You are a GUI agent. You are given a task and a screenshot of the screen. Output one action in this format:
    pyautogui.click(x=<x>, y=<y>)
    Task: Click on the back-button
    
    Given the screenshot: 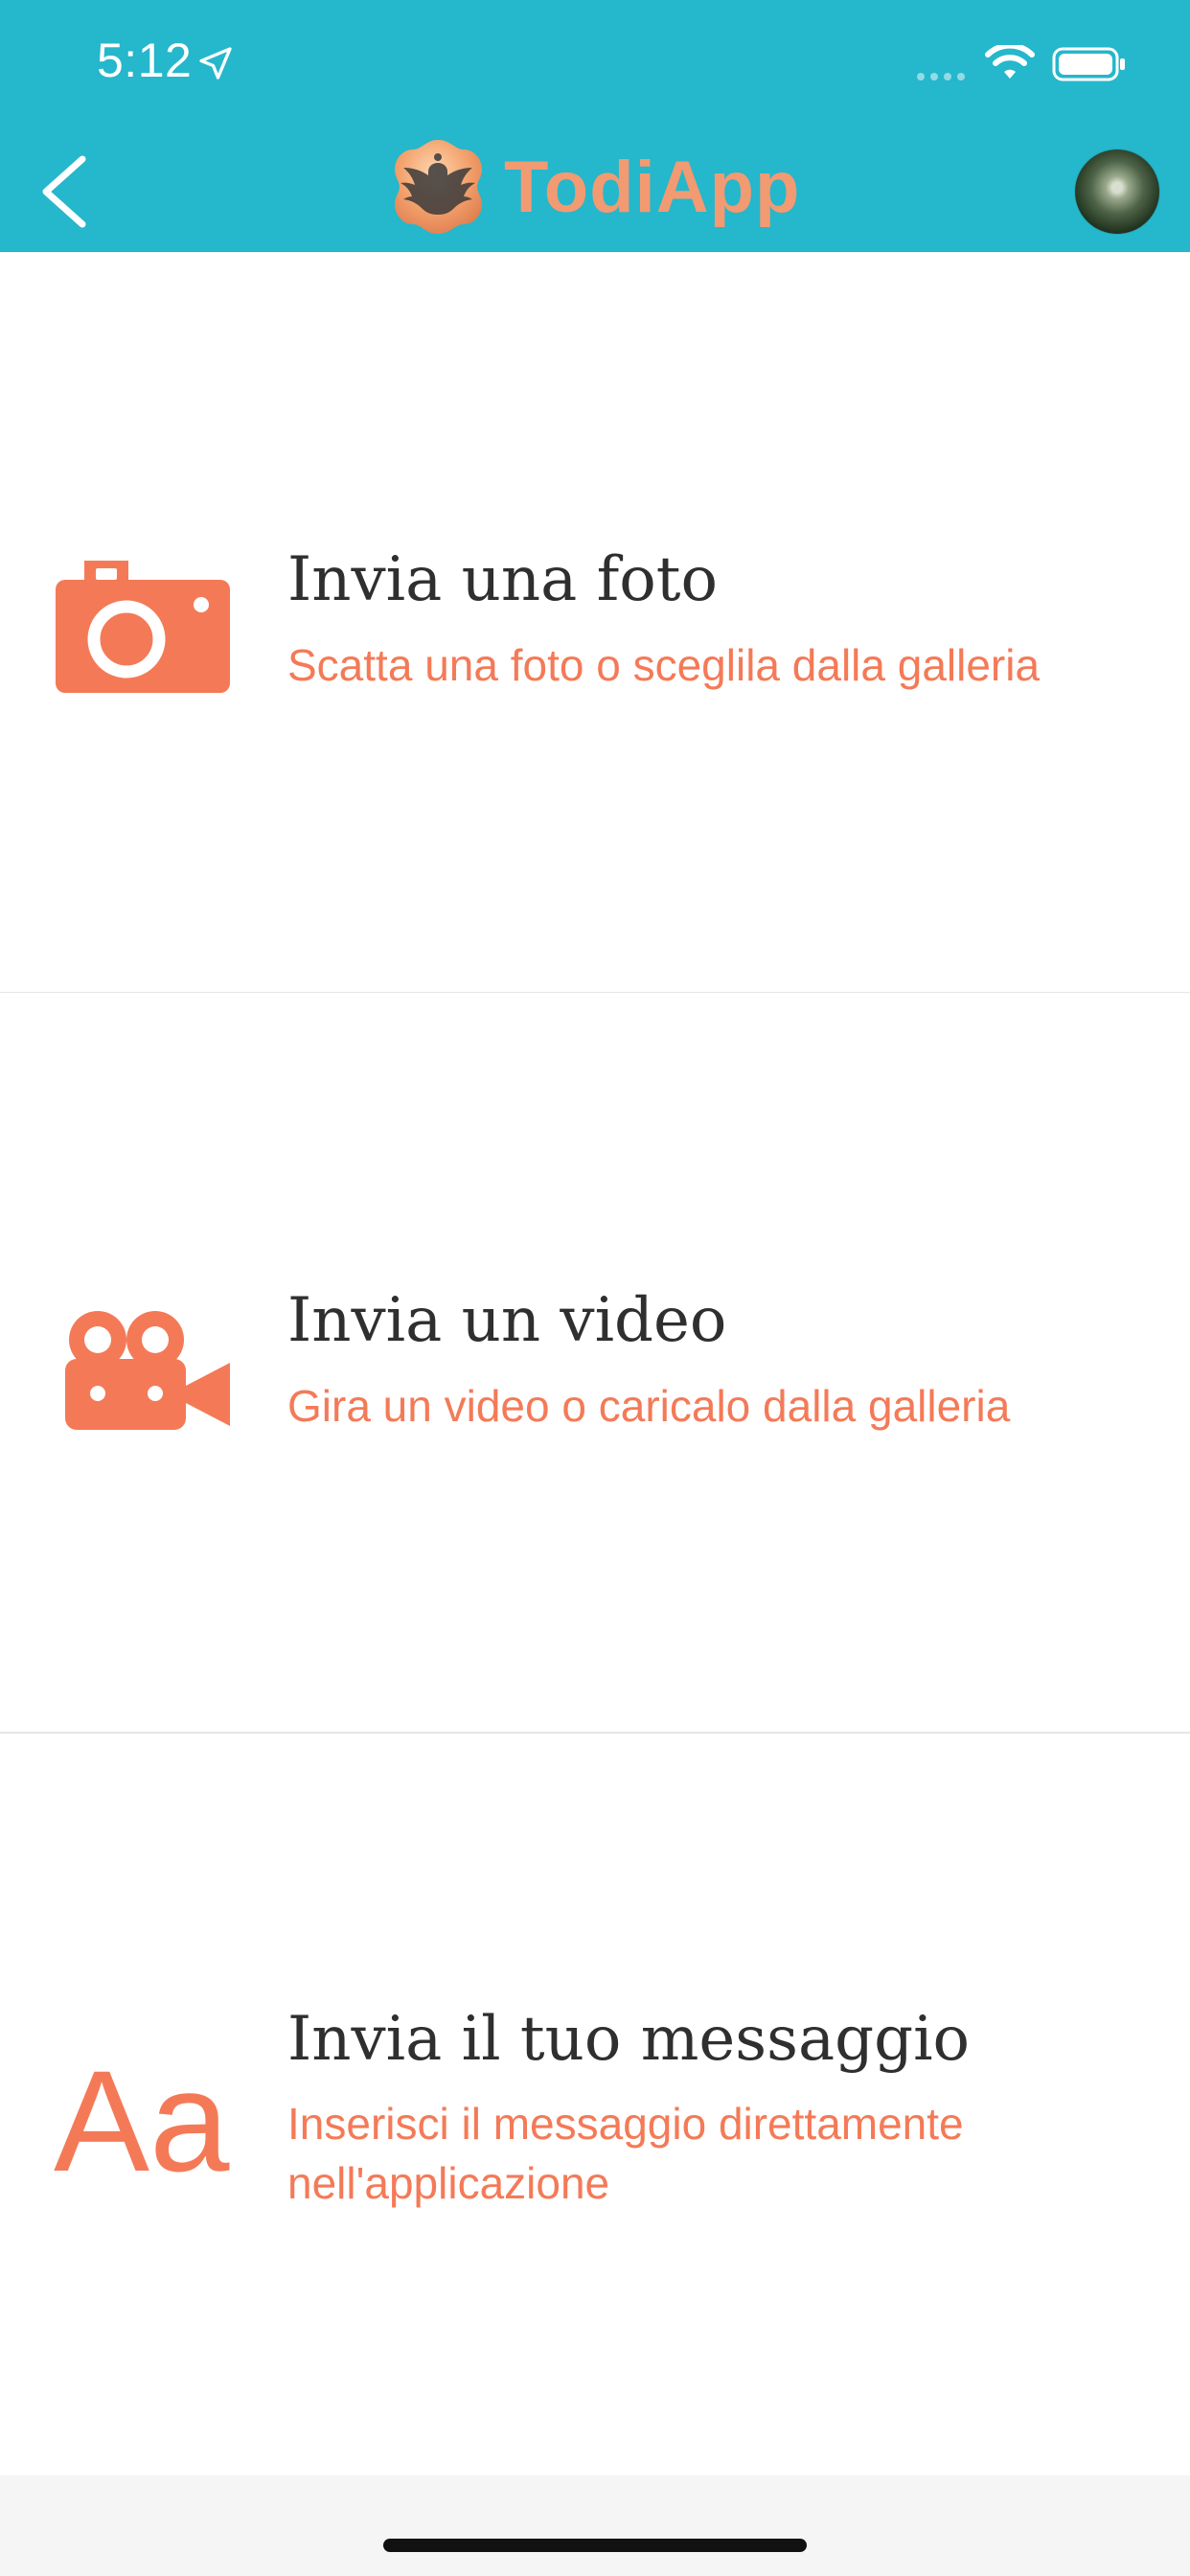 What is the action you would take?
    pyautogui.click(x=66, y=191)
    